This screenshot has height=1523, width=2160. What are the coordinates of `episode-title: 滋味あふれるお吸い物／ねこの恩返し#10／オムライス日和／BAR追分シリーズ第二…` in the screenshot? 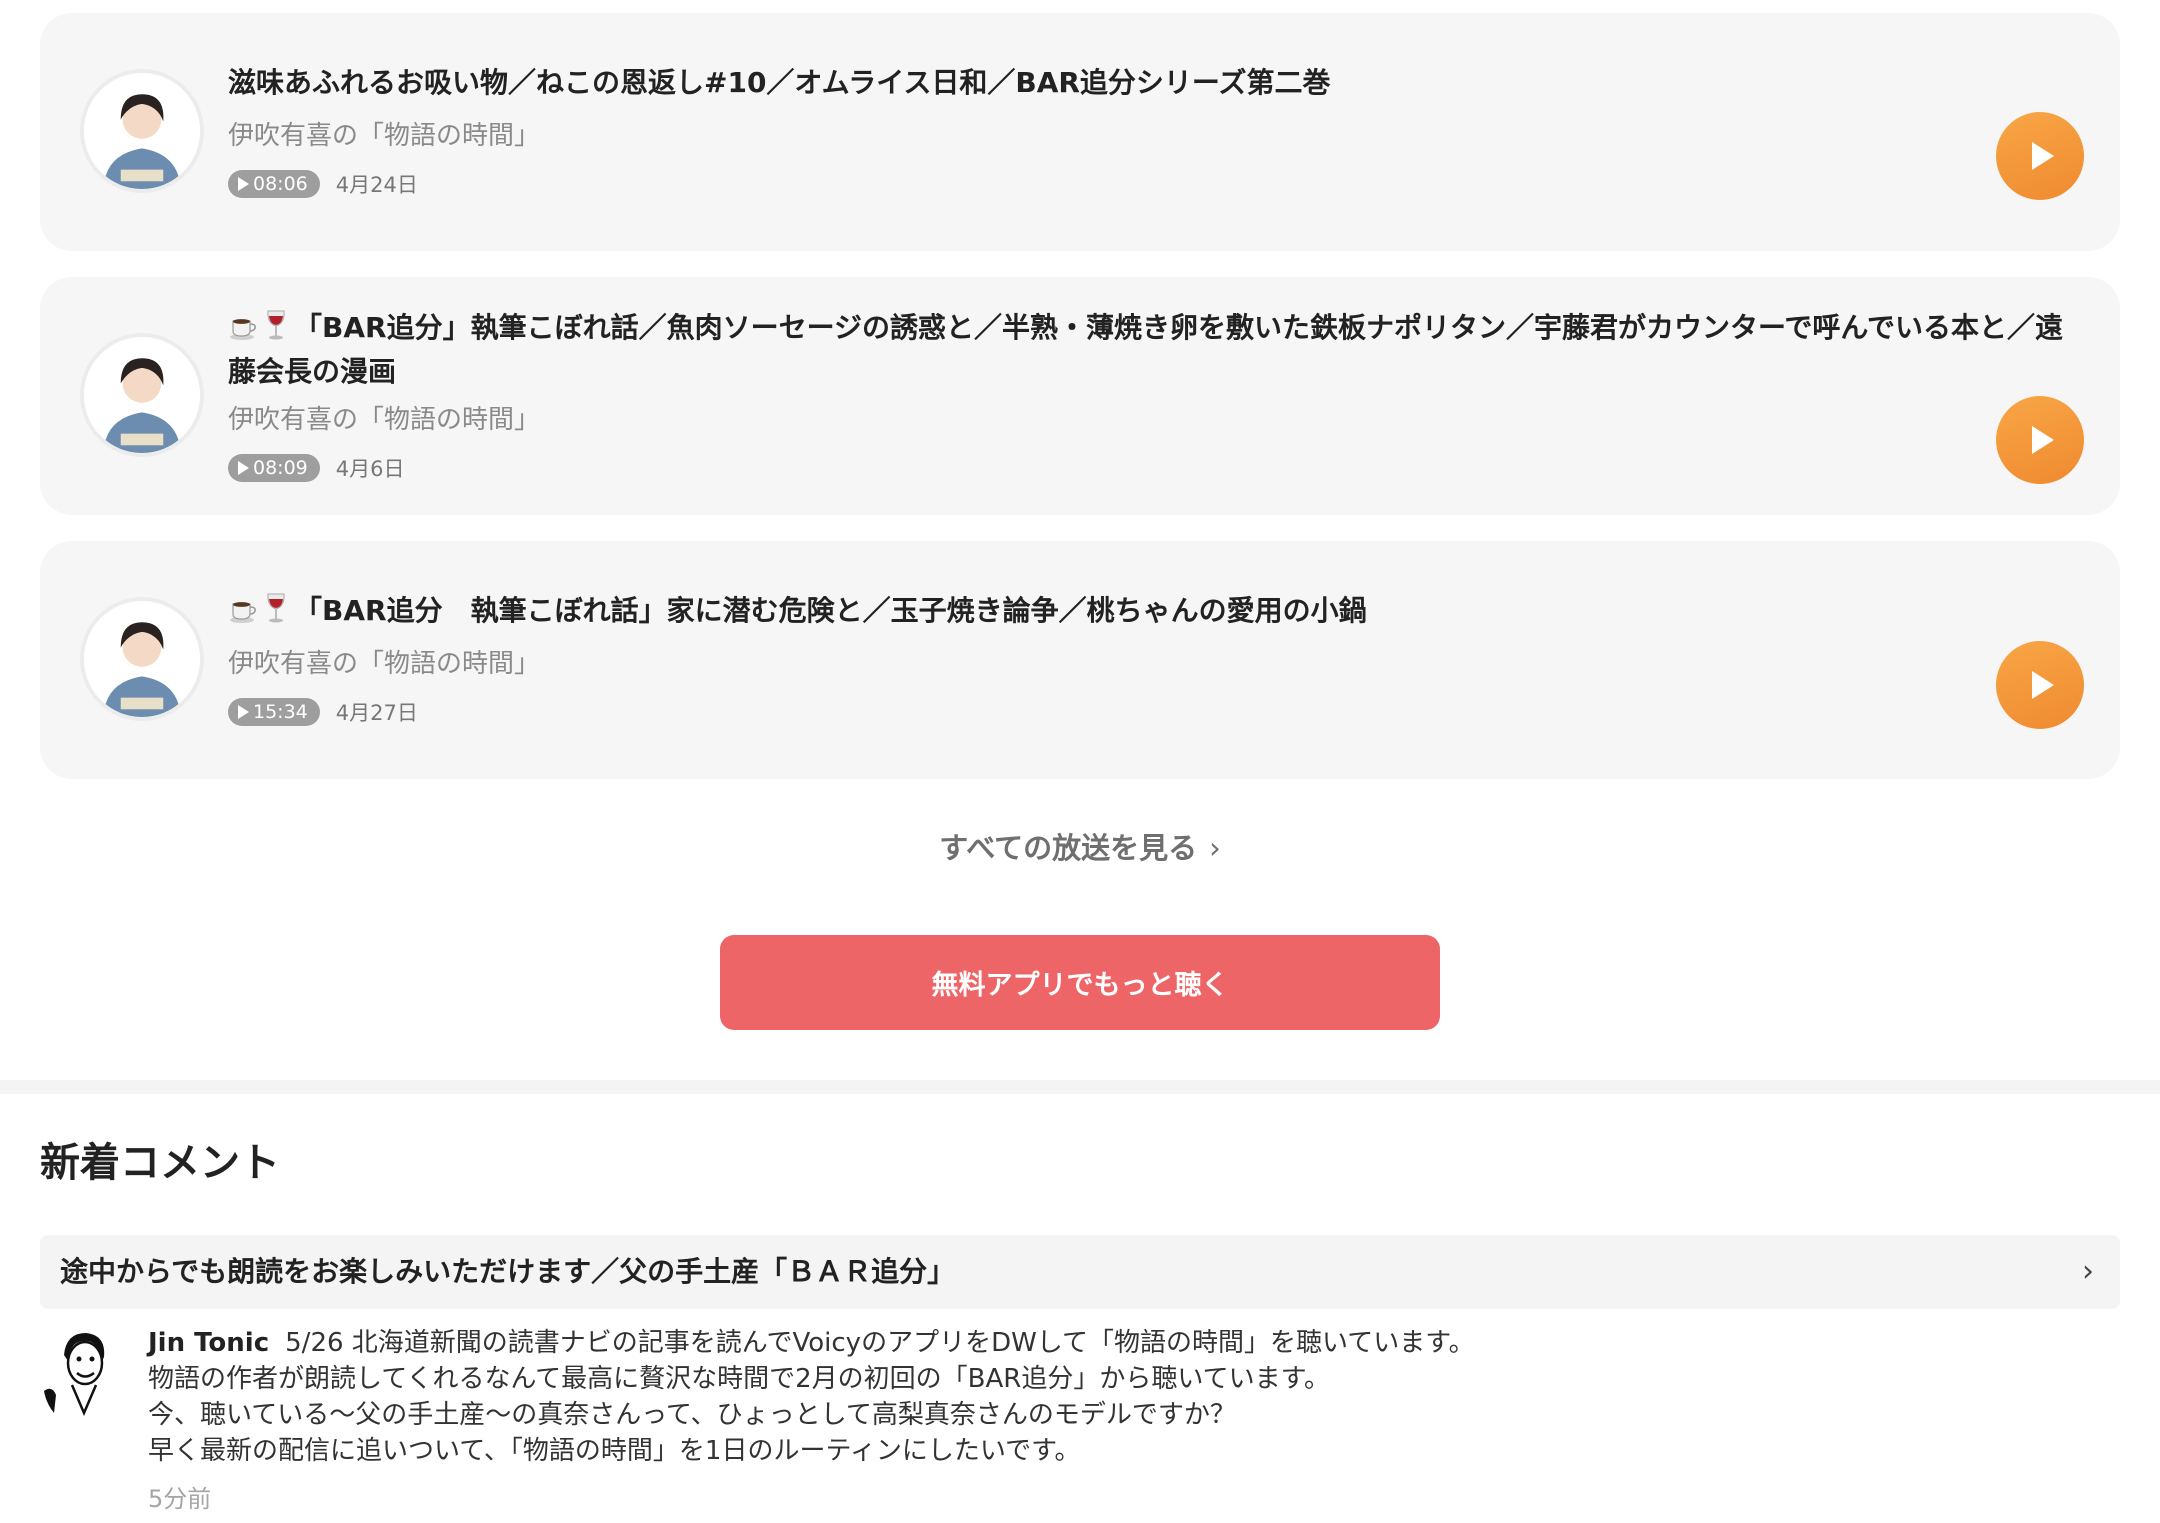 It's located at (1154, 83).